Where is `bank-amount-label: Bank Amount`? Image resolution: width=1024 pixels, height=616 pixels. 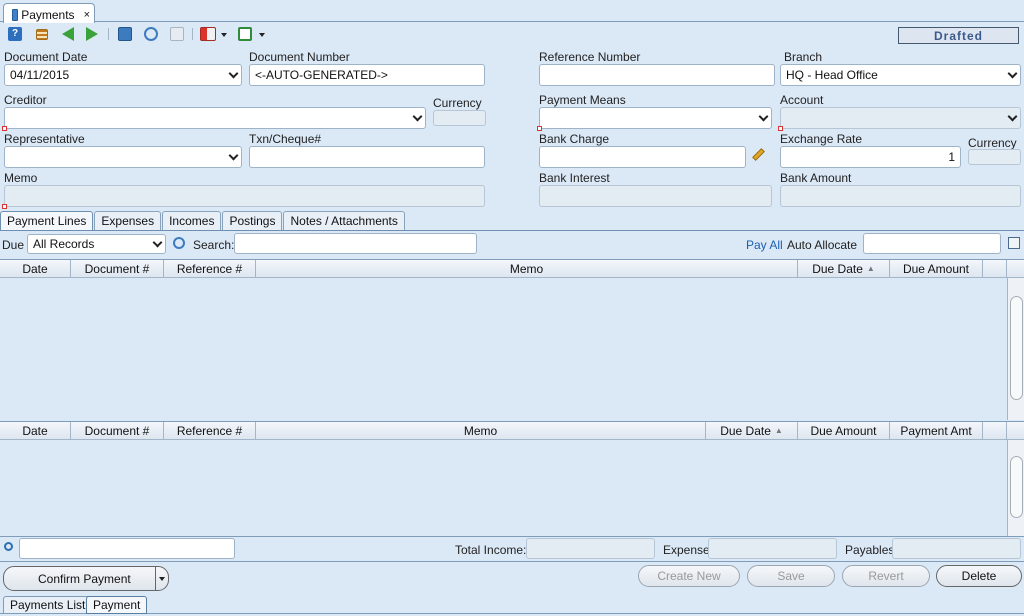
bank-amount-label: Bank Amount is located at coordinates (816, 178).